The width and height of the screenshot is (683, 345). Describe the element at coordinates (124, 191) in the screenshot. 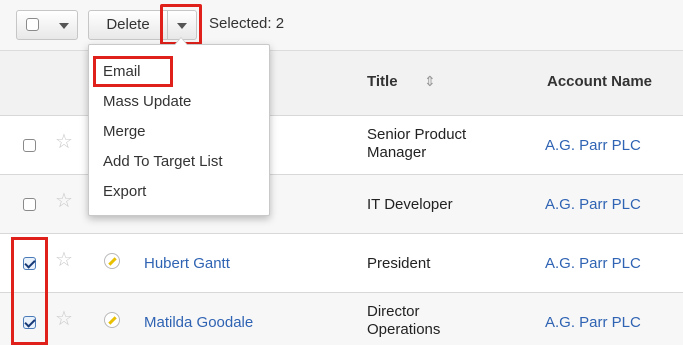

I see `menu-item-export: Export` at that location.